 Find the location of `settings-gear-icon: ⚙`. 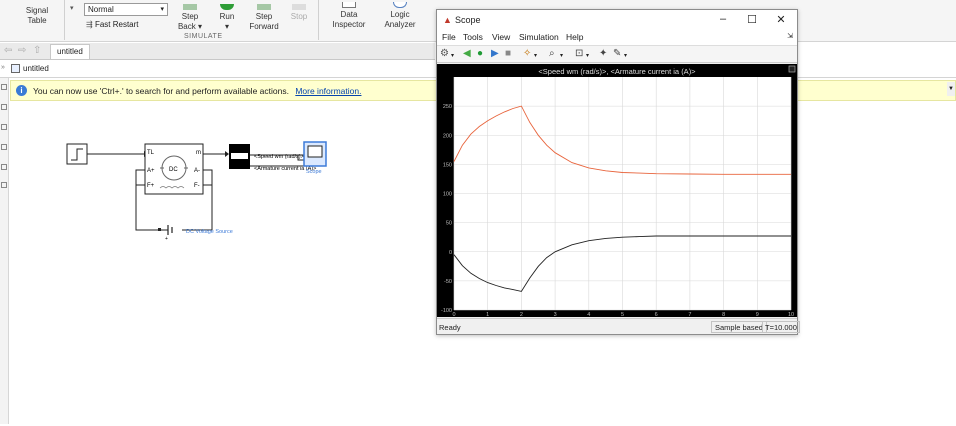

settings-gear-icon: ⚙ is located at coordinates (444, 54).